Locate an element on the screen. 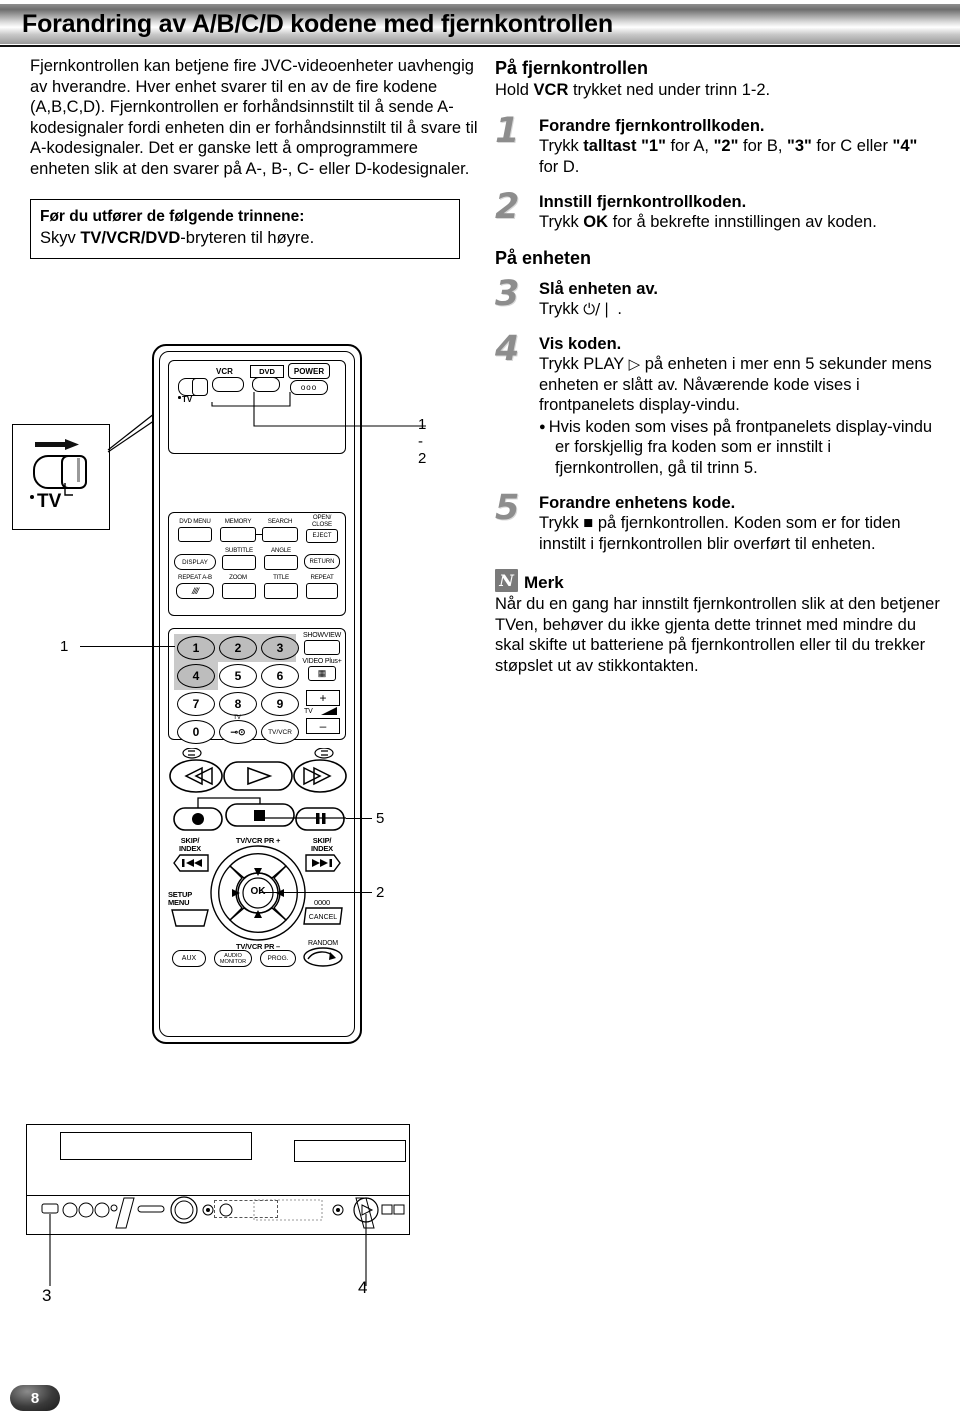  s1-l2: for D. is located at coordinates (559, 166).